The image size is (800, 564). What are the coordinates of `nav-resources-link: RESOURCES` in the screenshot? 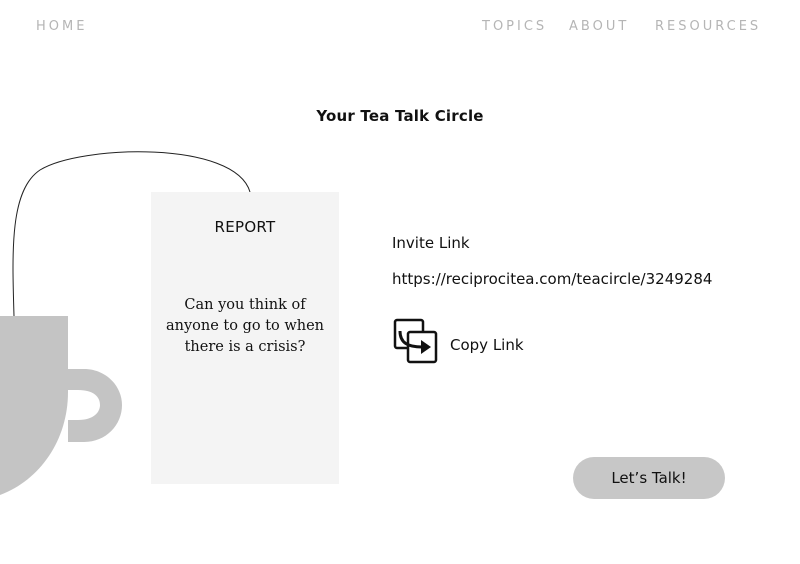 It's located at (708, 26).